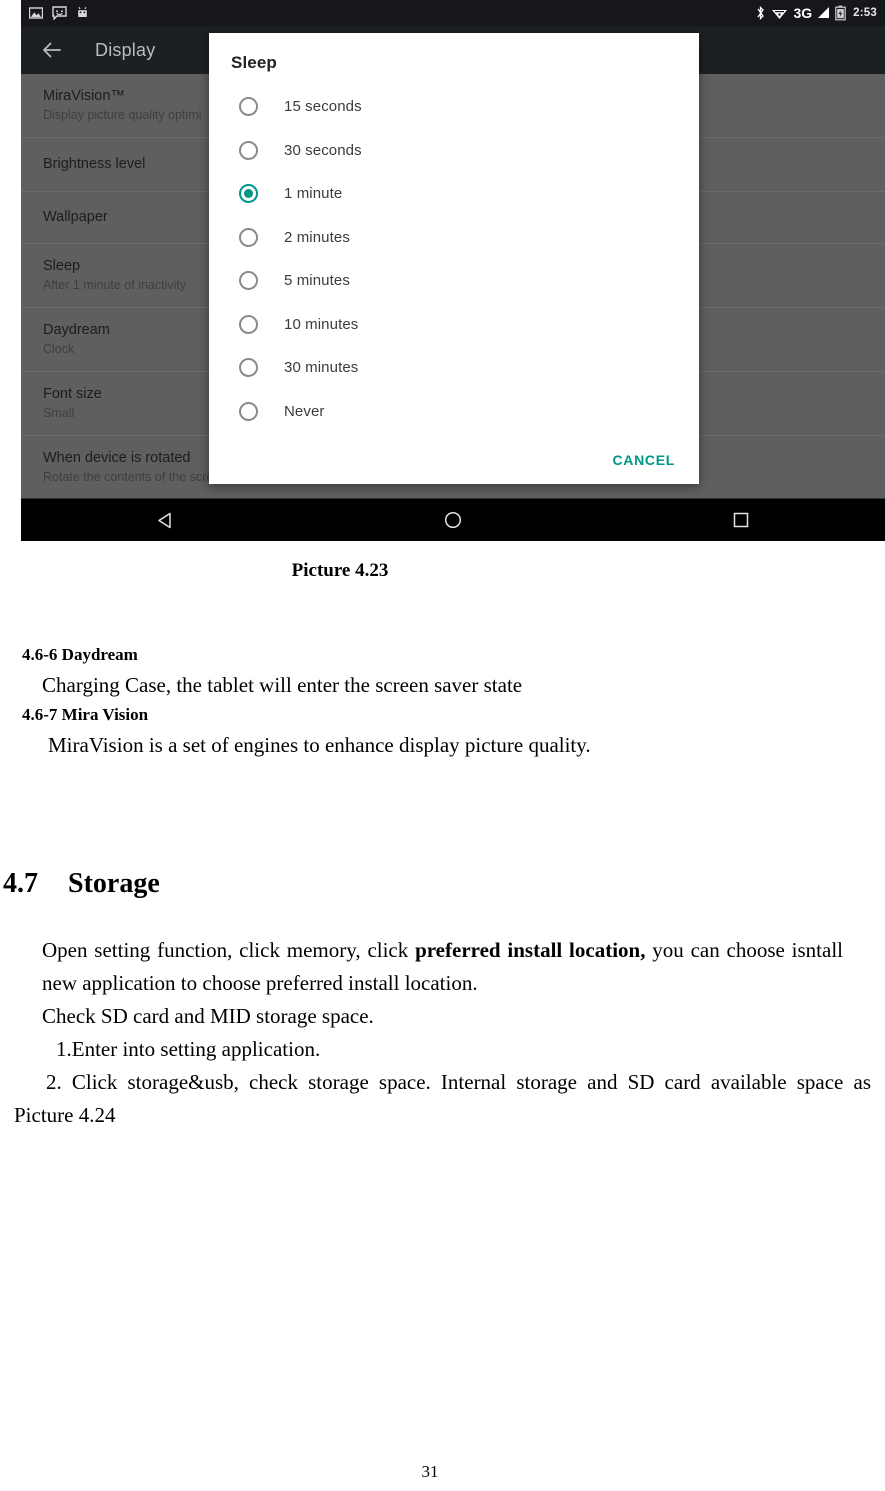 Image resolution: width=885 pixels, height=1491 pixels. I want to click on paragraph-storage-check: Check SD card and MID storage space., so click(208, 1016).